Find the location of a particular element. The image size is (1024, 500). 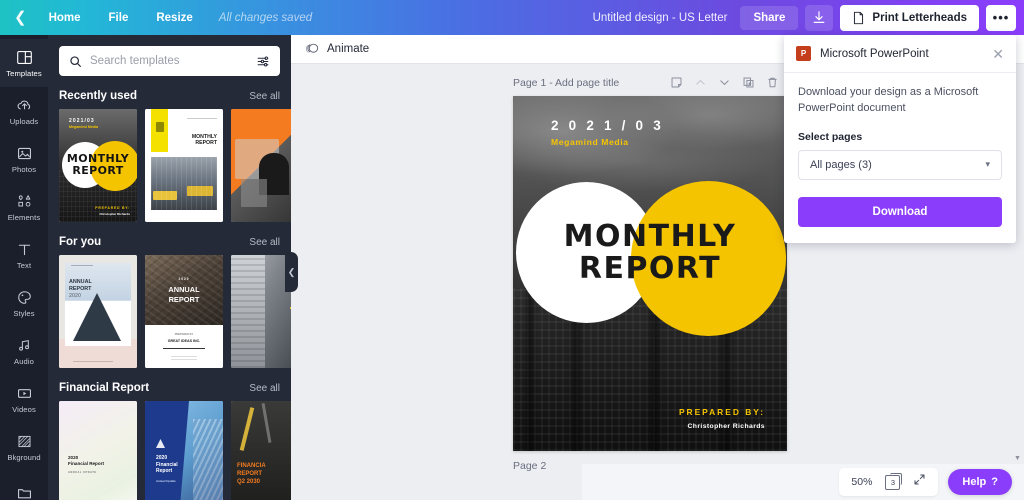

template-card-financial-blue: 2020 Financial Report Annual Update is located at coordinates (184, 450).